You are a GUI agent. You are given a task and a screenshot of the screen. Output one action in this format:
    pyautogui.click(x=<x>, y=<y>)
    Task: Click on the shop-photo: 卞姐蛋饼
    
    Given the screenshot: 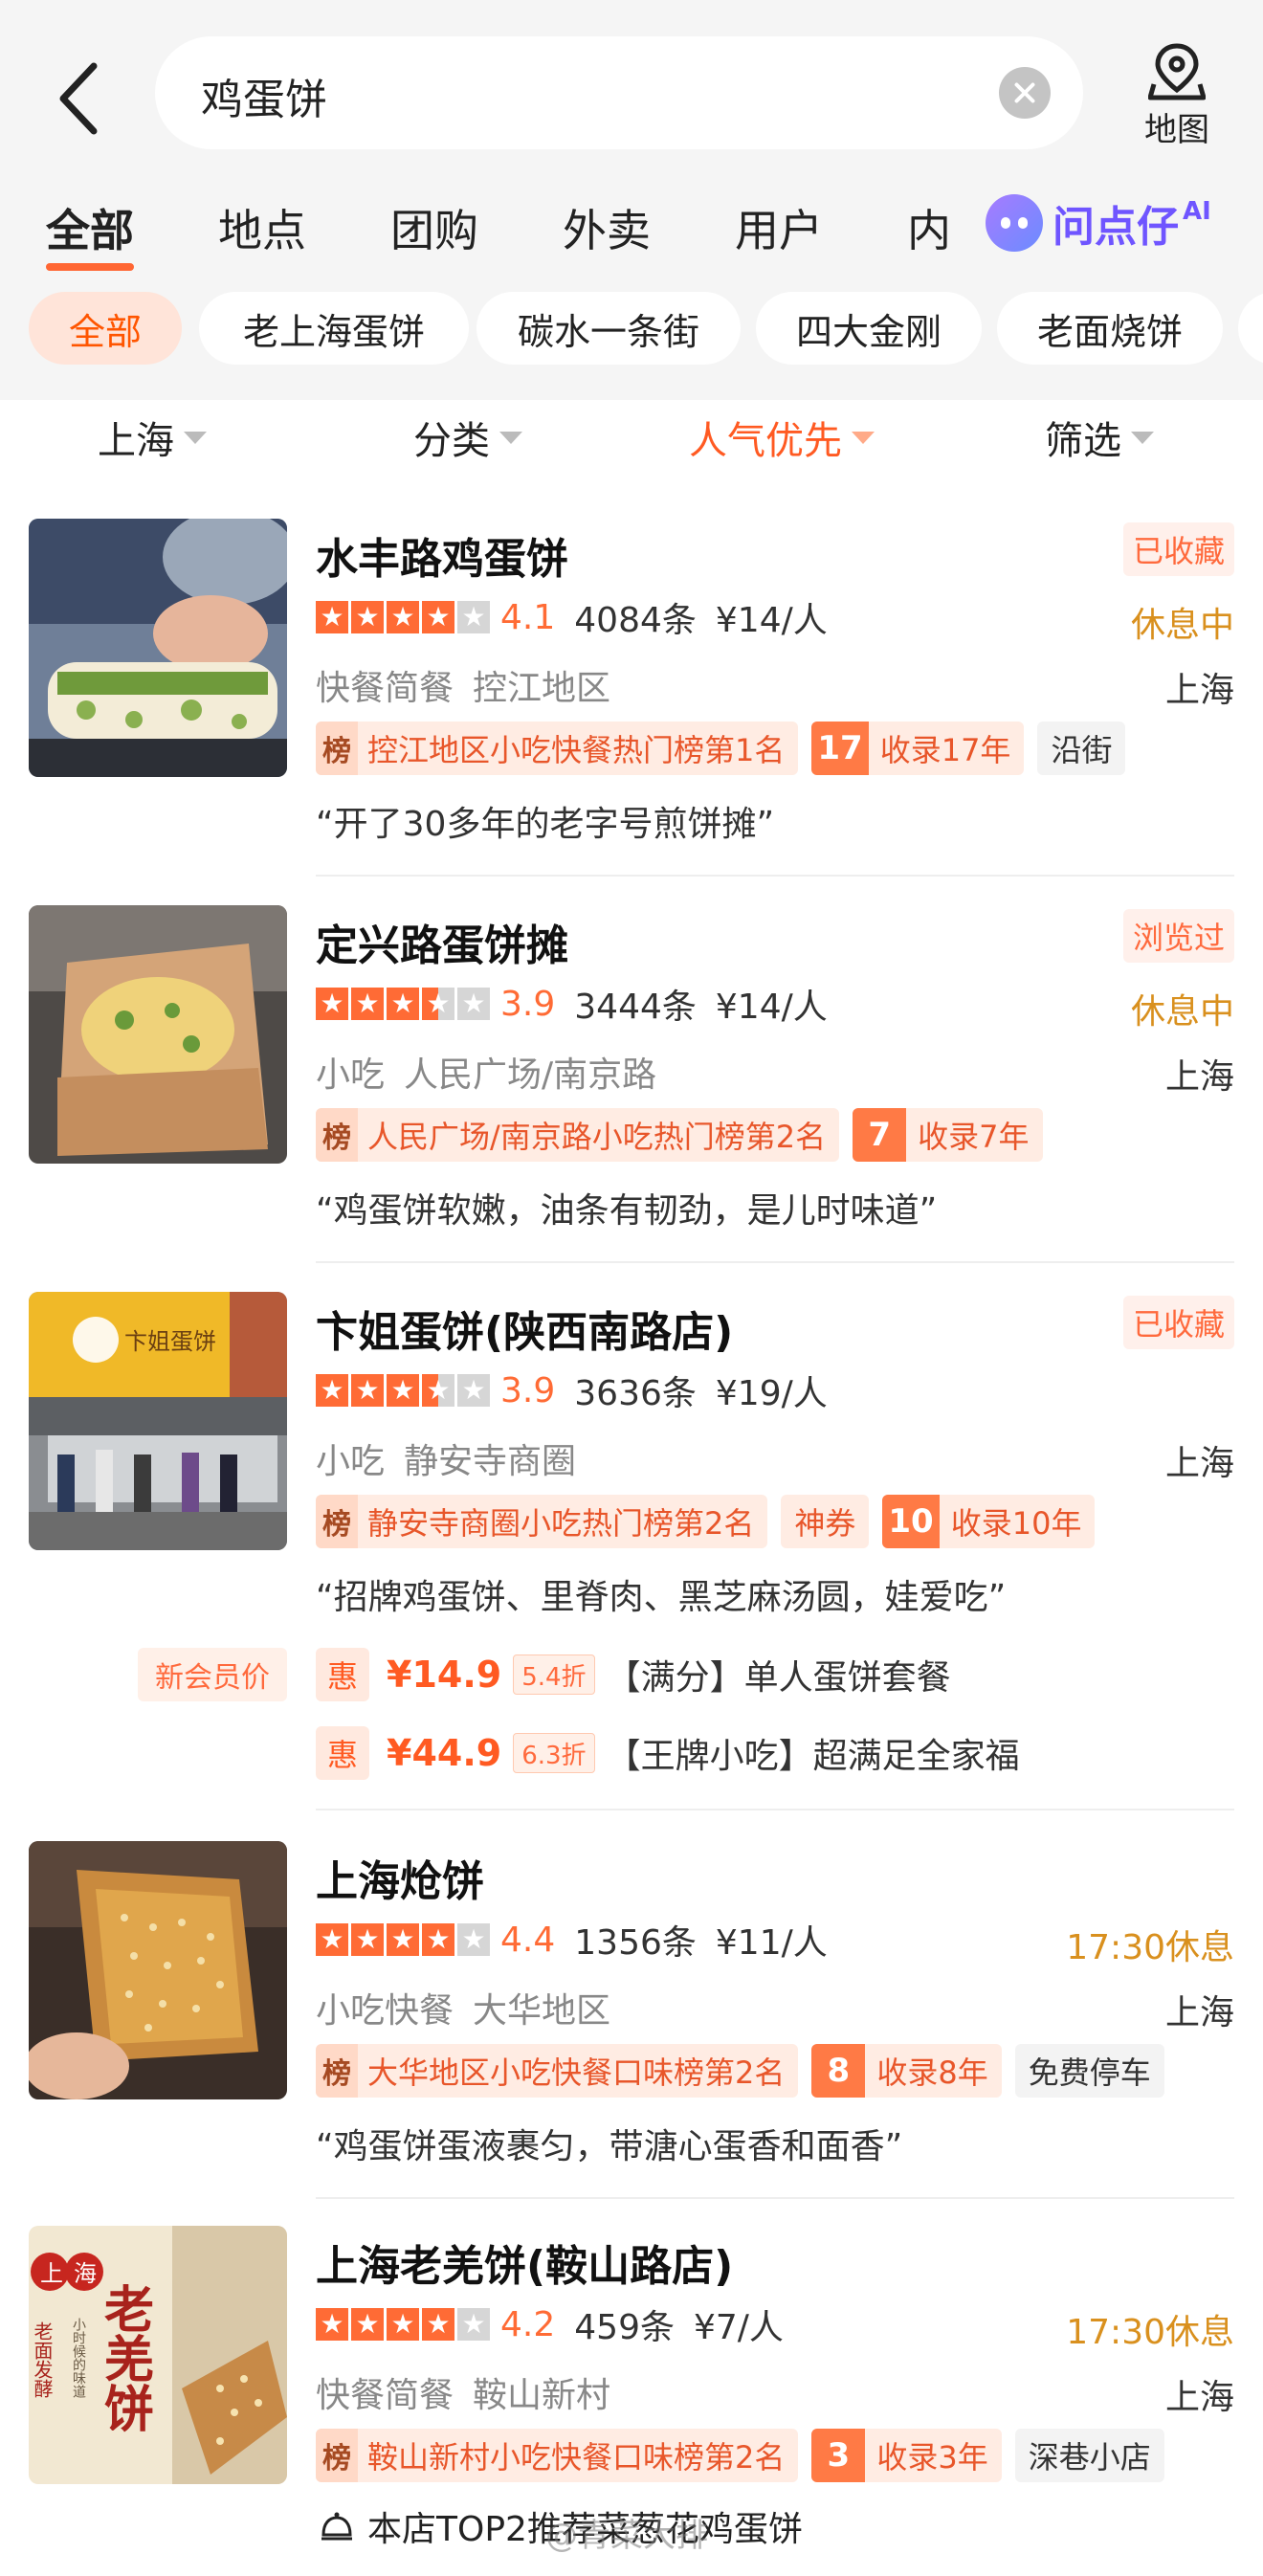 What is the action you would take?
    pyautogui.click(x=158, y=1421)
    